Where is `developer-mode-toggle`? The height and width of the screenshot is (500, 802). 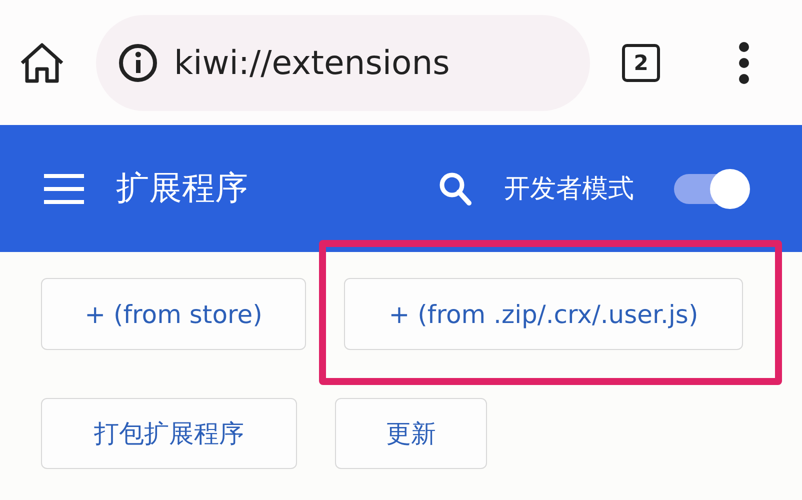 developer-mode-toggle is located at coordinates (712, 188).